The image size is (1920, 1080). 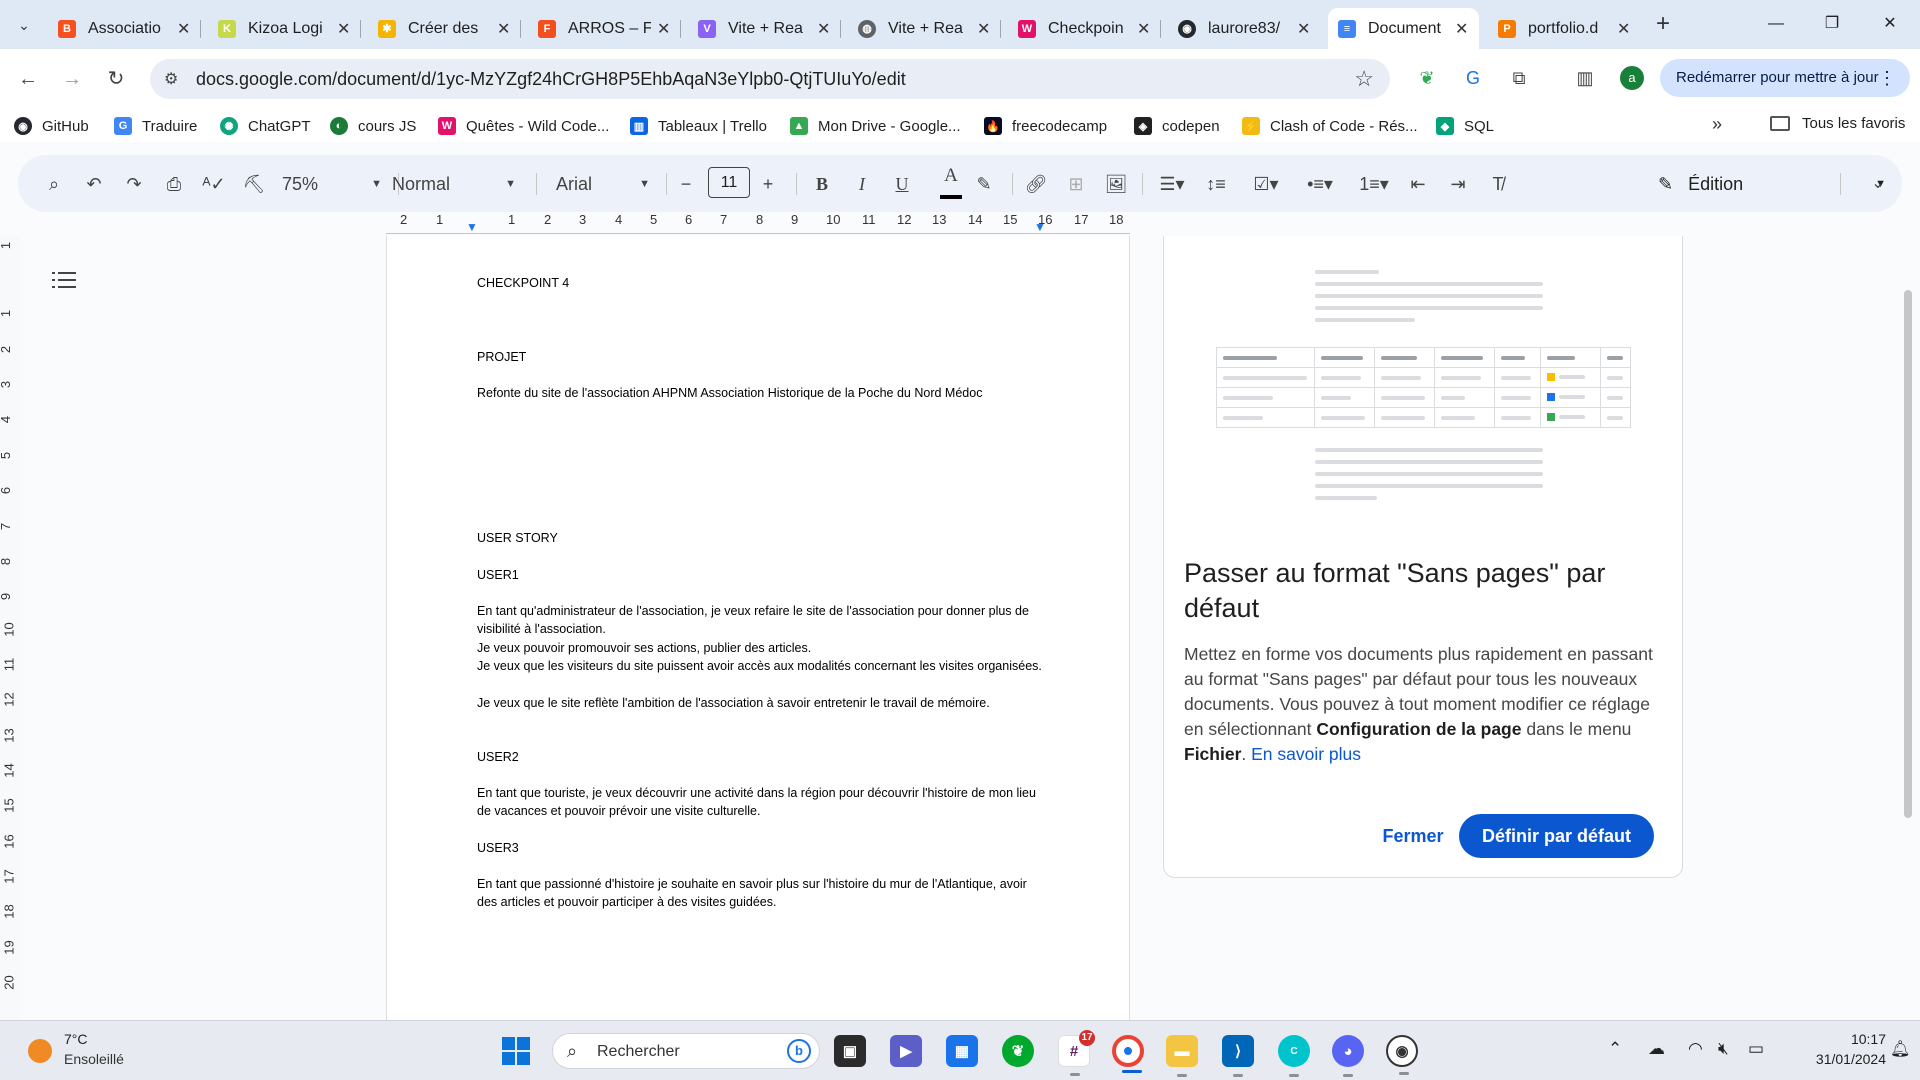 I want to click on bold-button: B, so click(x=822, y=184).